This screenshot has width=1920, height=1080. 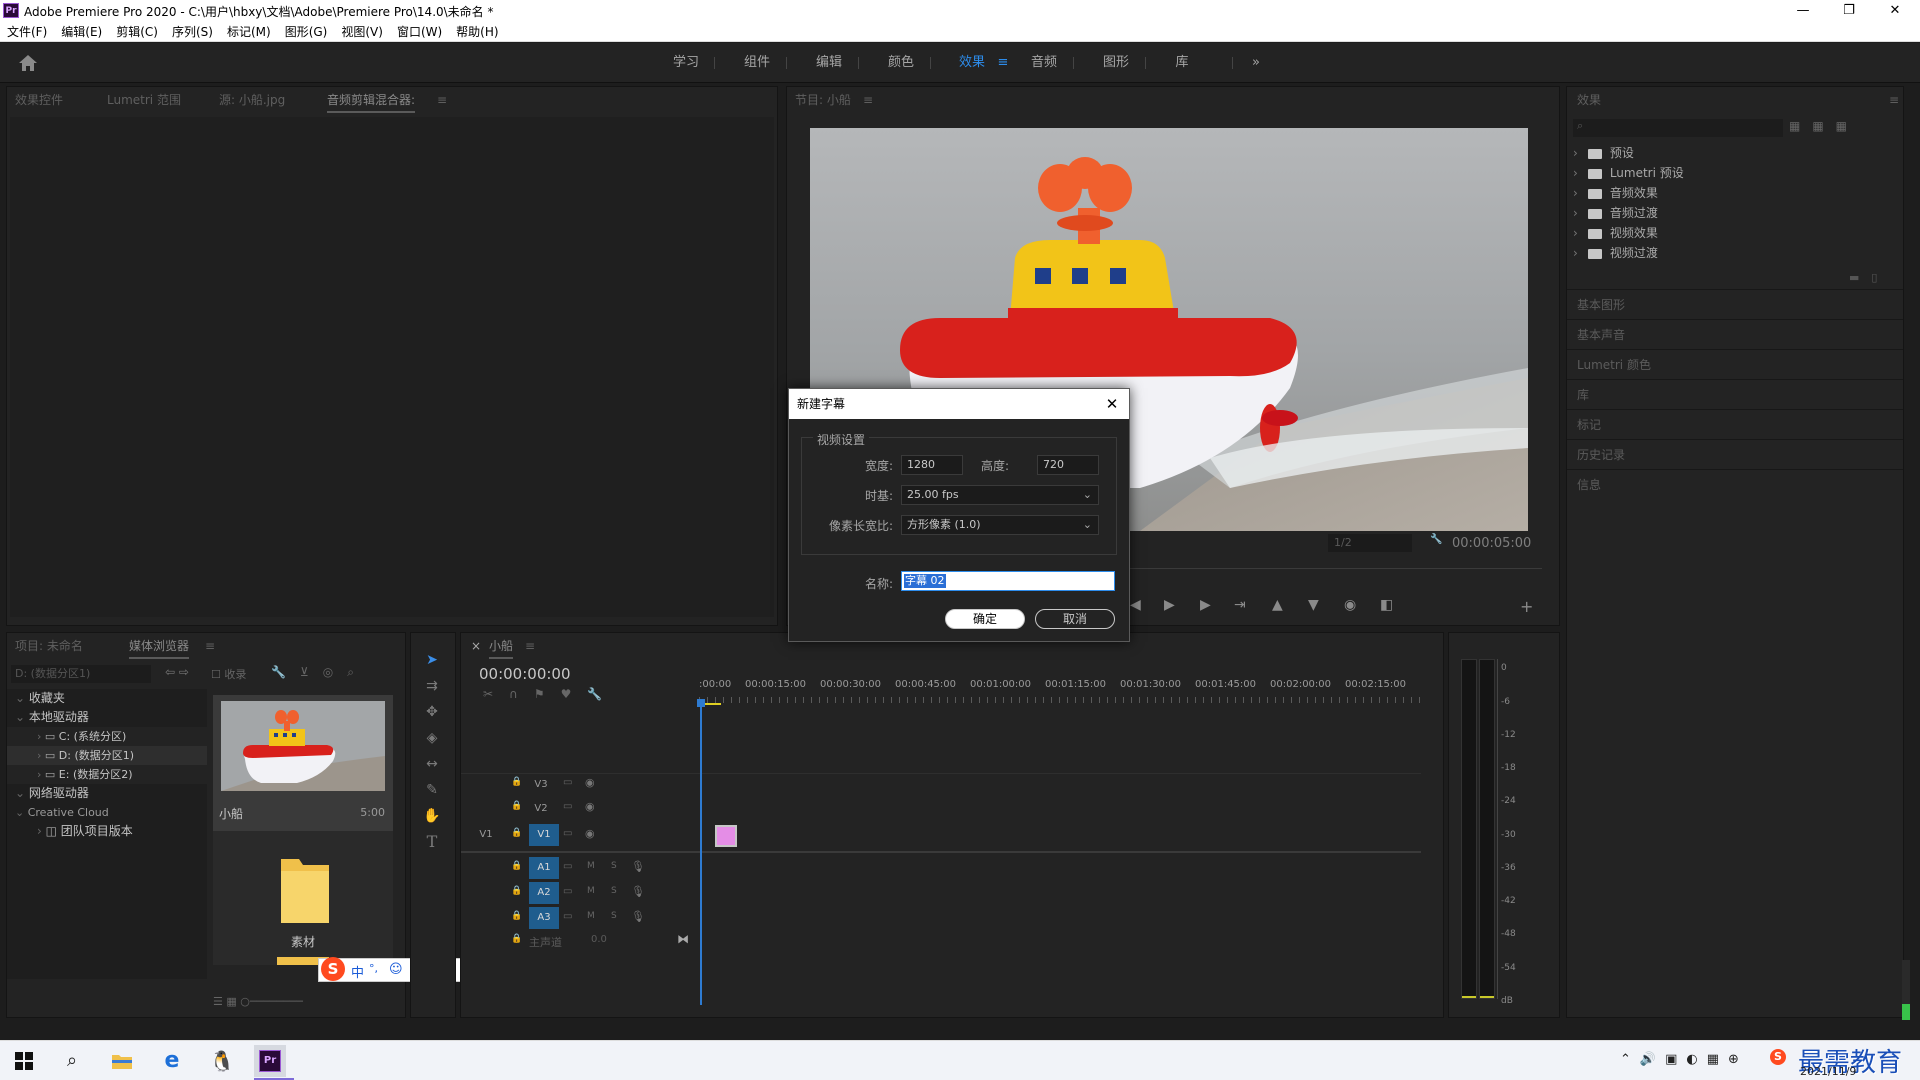 What do you see at coordinates (1733, 213) in the screenshot?
I see `effects-item-audio-transitions: › 音频过渡` at bounding box center [1733, 213].